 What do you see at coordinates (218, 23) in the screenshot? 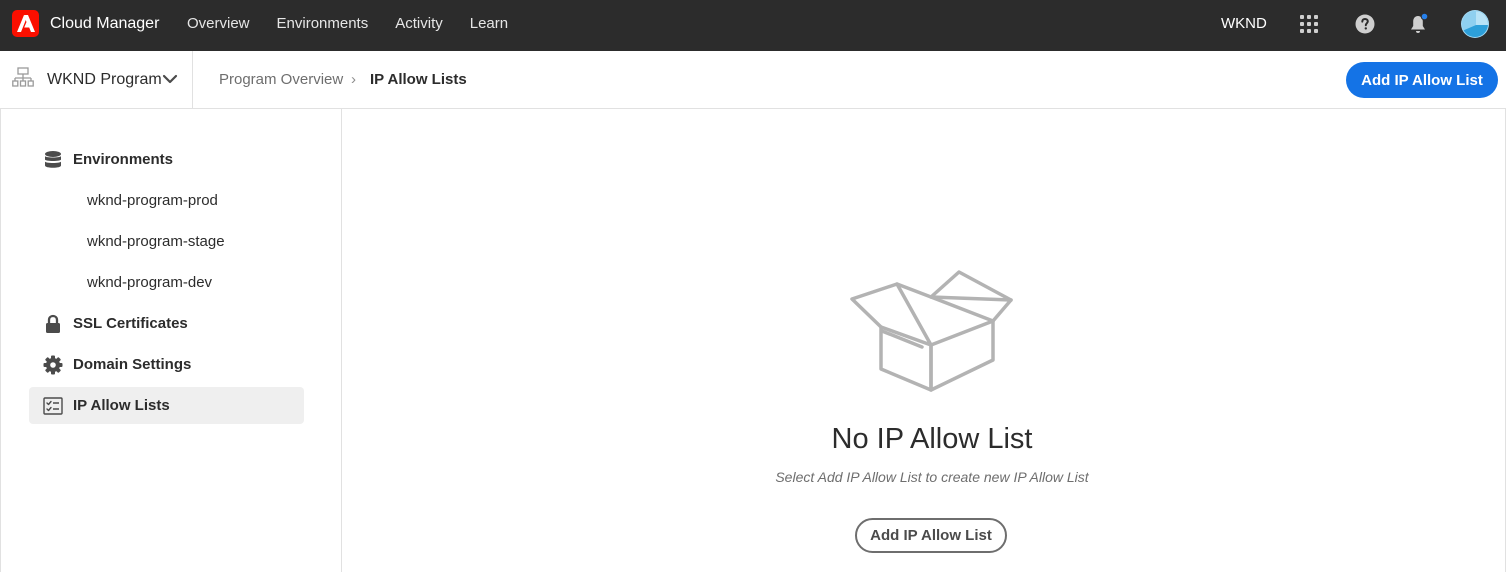
I see `top-nav-overview: Overview` at bounding box center [218, 23].